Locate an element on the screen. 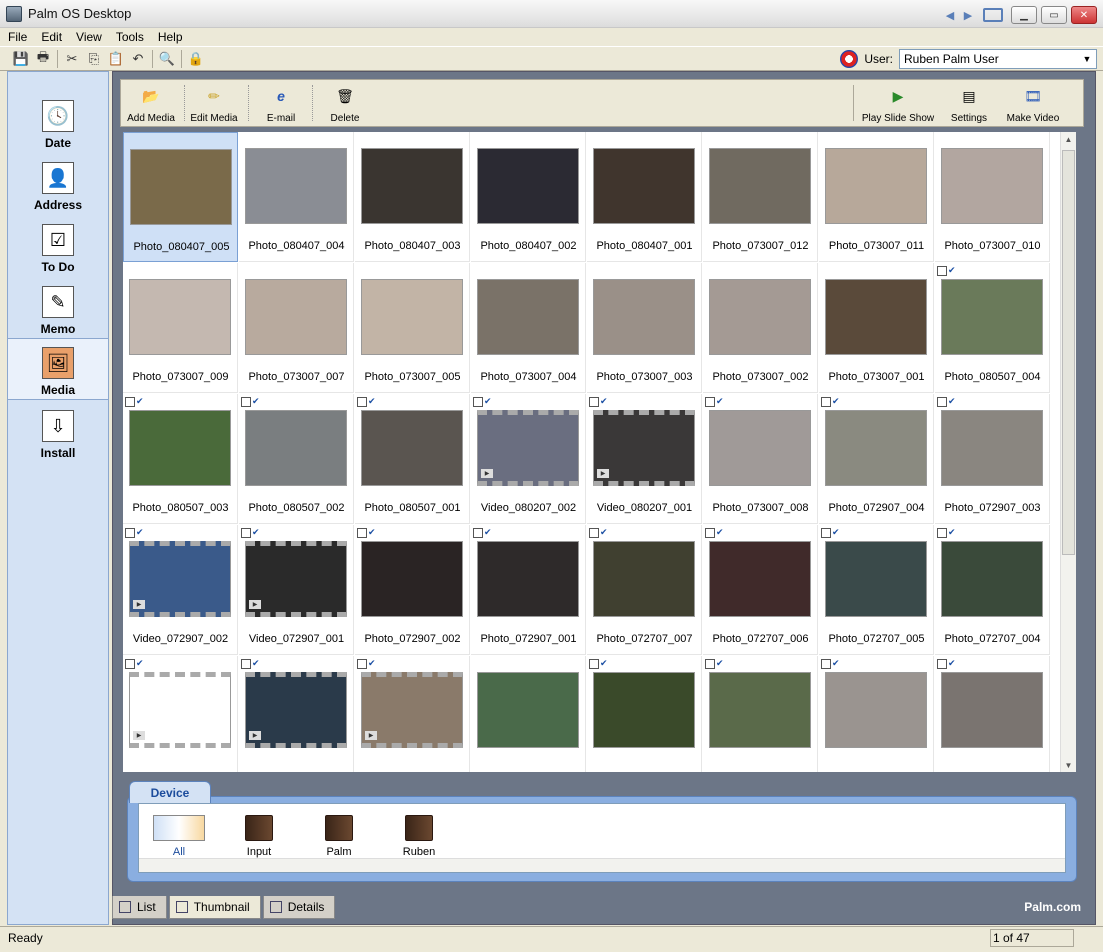  album-palm: Palm is located at coordinates (339, 834).